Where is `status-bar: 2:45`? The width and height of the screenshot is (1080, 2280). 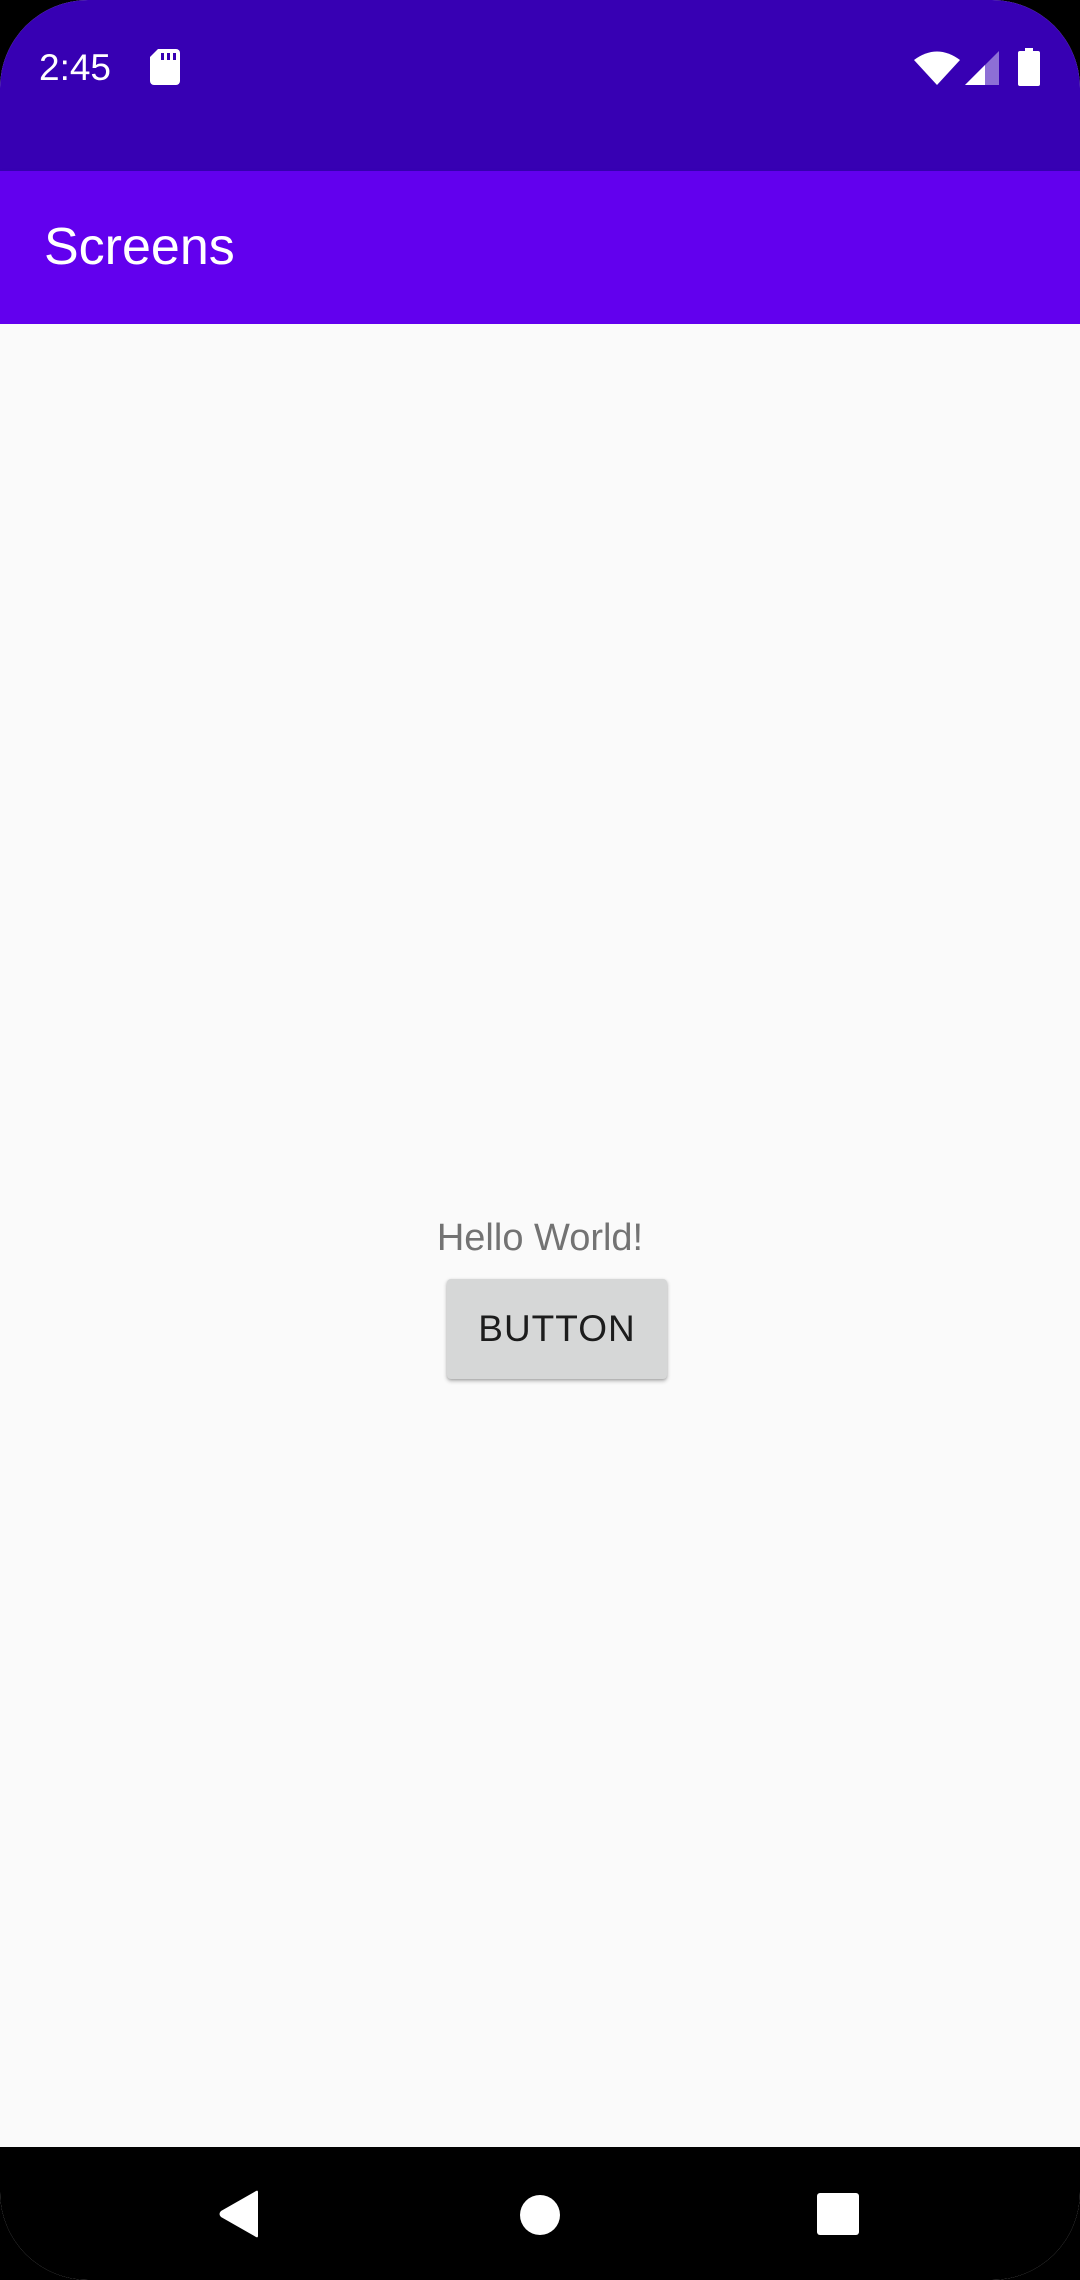 status-bar: 2:45 is located at coordinates (540, 85).